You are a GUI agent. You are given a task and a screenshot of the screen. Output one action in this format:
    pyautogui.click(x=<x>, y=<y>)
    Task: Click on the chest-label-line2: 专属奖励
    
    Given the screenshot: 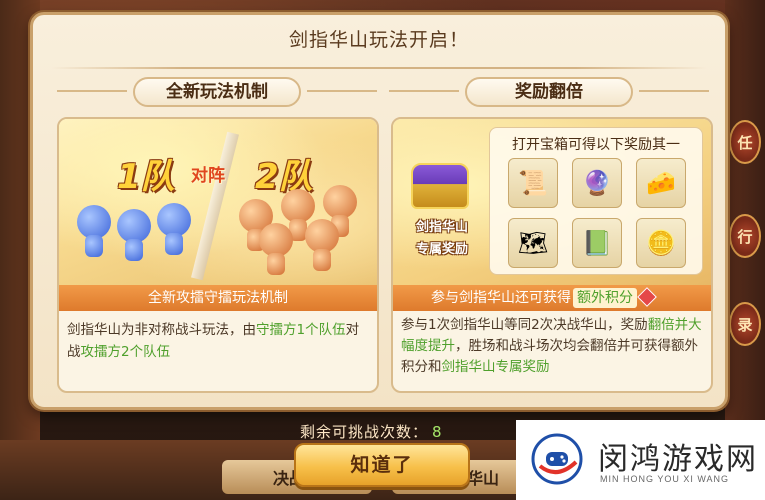 What is the action you would take?
    pyautogui.click(x=441, y=249)
    